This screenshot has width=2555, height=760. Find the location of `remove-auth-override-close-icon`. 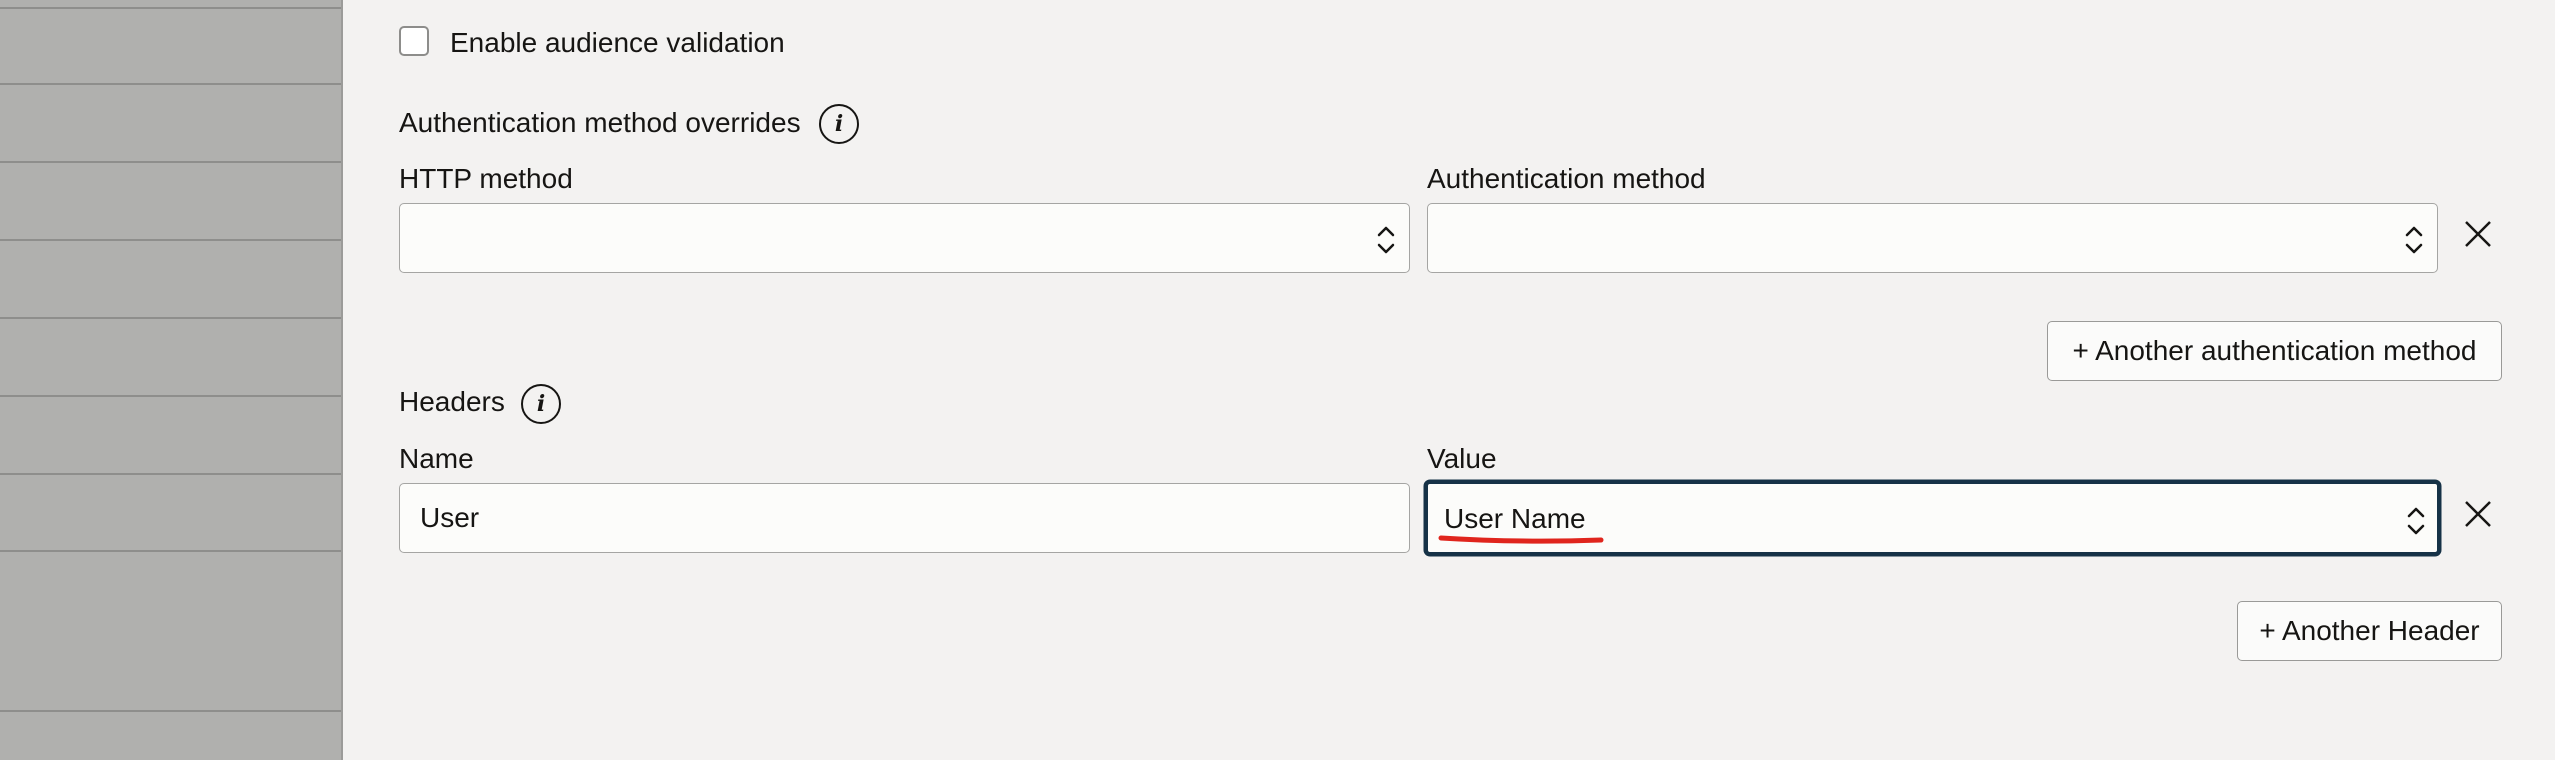

remove-auth-override-close-icon is located at coordinates (2478, 234).